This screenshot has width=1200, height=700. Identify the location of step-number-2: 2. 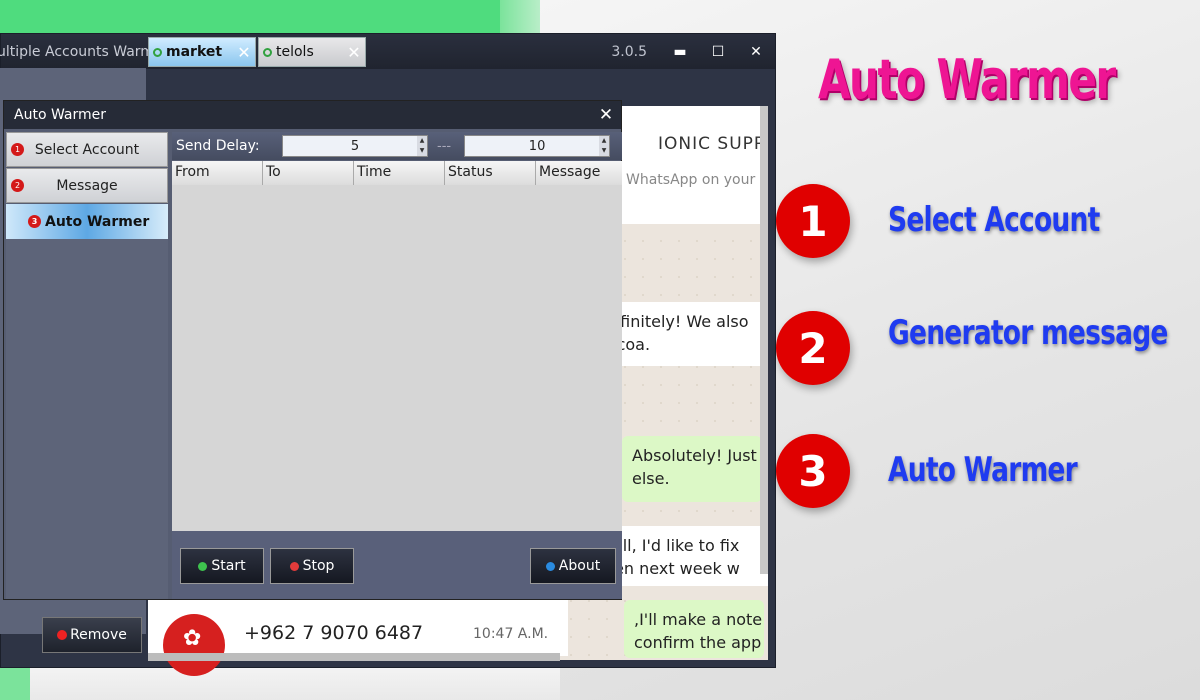
(813, 348).